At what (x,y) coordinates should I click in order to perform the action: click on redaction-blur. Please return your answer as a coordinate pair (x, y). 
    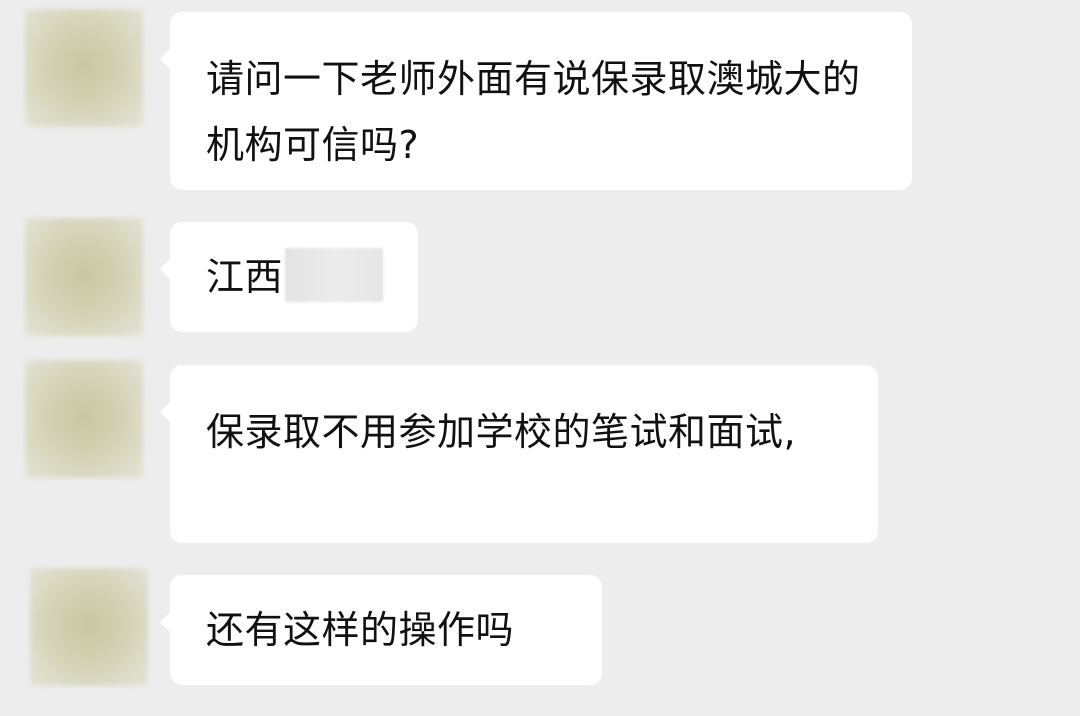
    Looking at the image, I should click on (334, 275).